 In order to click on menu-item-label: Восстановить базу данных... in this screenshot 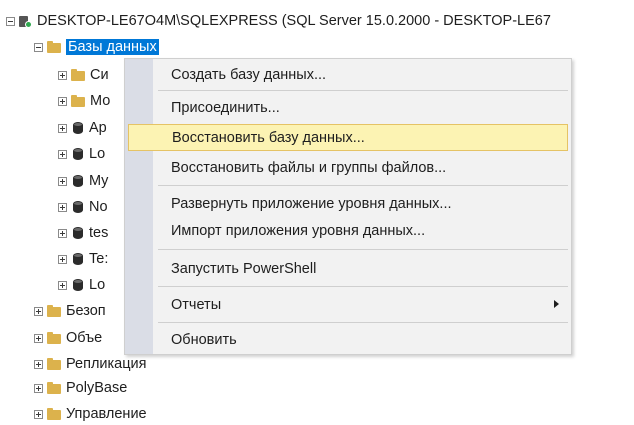, I will do `click(268, 137)`.